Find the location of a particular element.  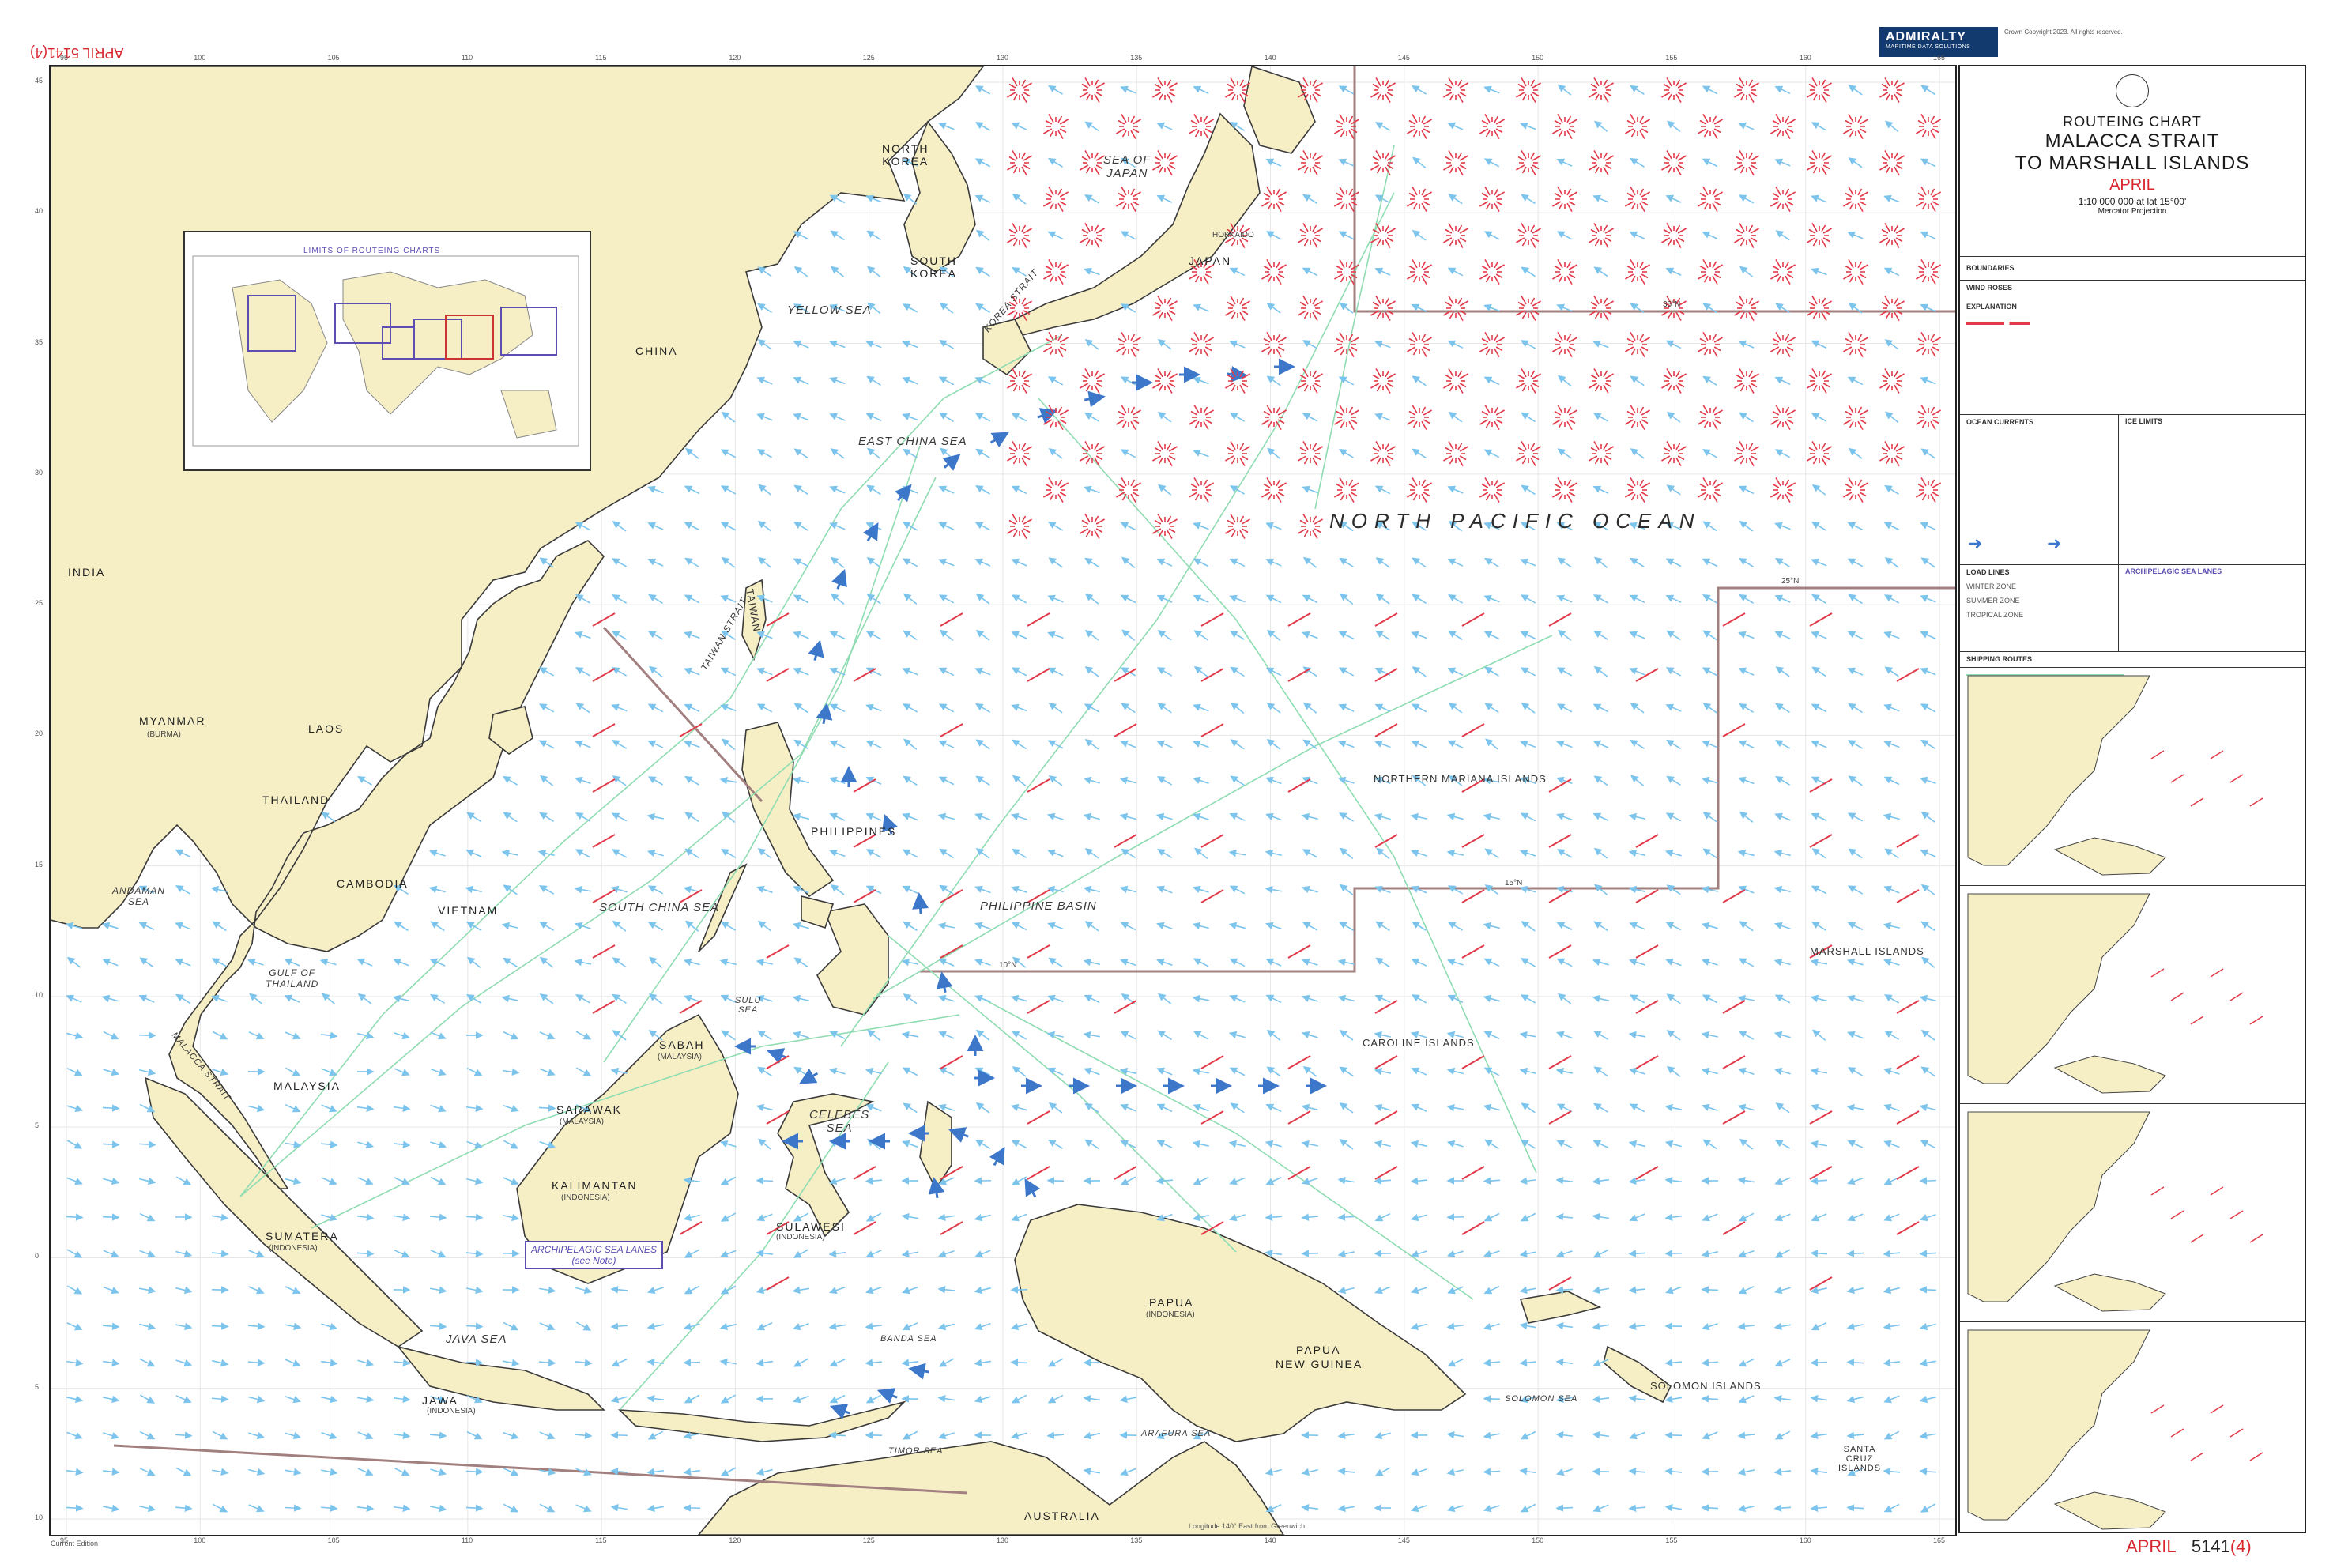

label-australia: AUSTRALIA is located at coordinates (1062, 1516).